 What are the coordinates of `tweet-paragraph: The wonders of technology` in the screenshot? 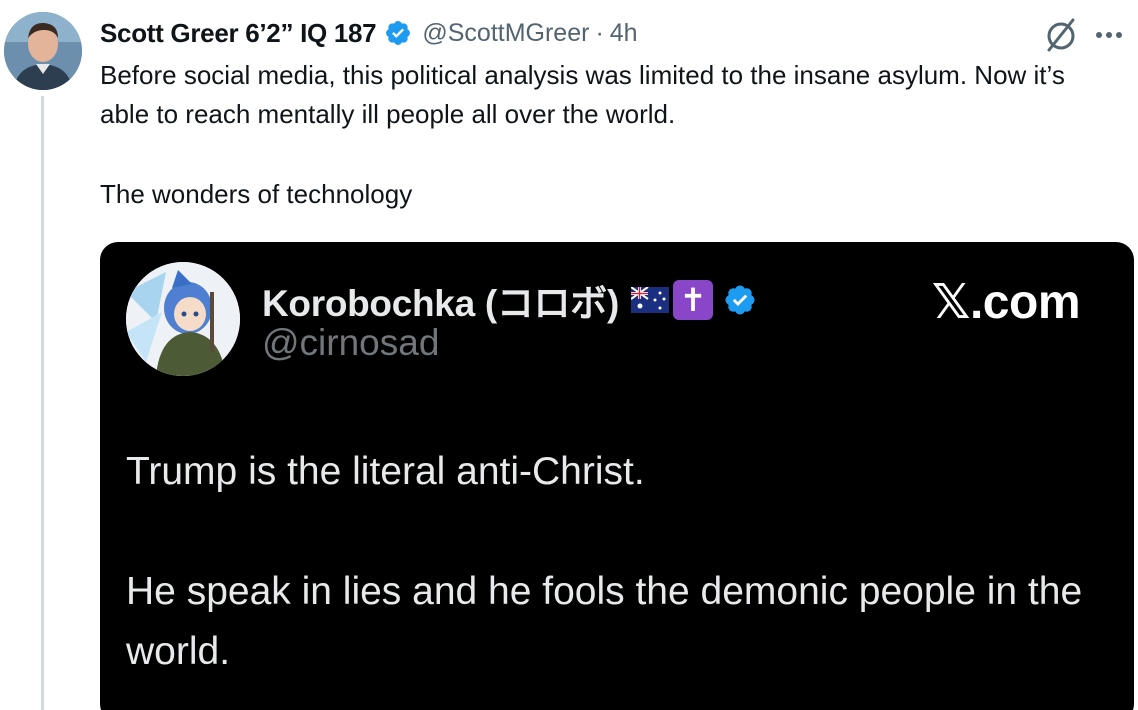 It's located at (256, 194).